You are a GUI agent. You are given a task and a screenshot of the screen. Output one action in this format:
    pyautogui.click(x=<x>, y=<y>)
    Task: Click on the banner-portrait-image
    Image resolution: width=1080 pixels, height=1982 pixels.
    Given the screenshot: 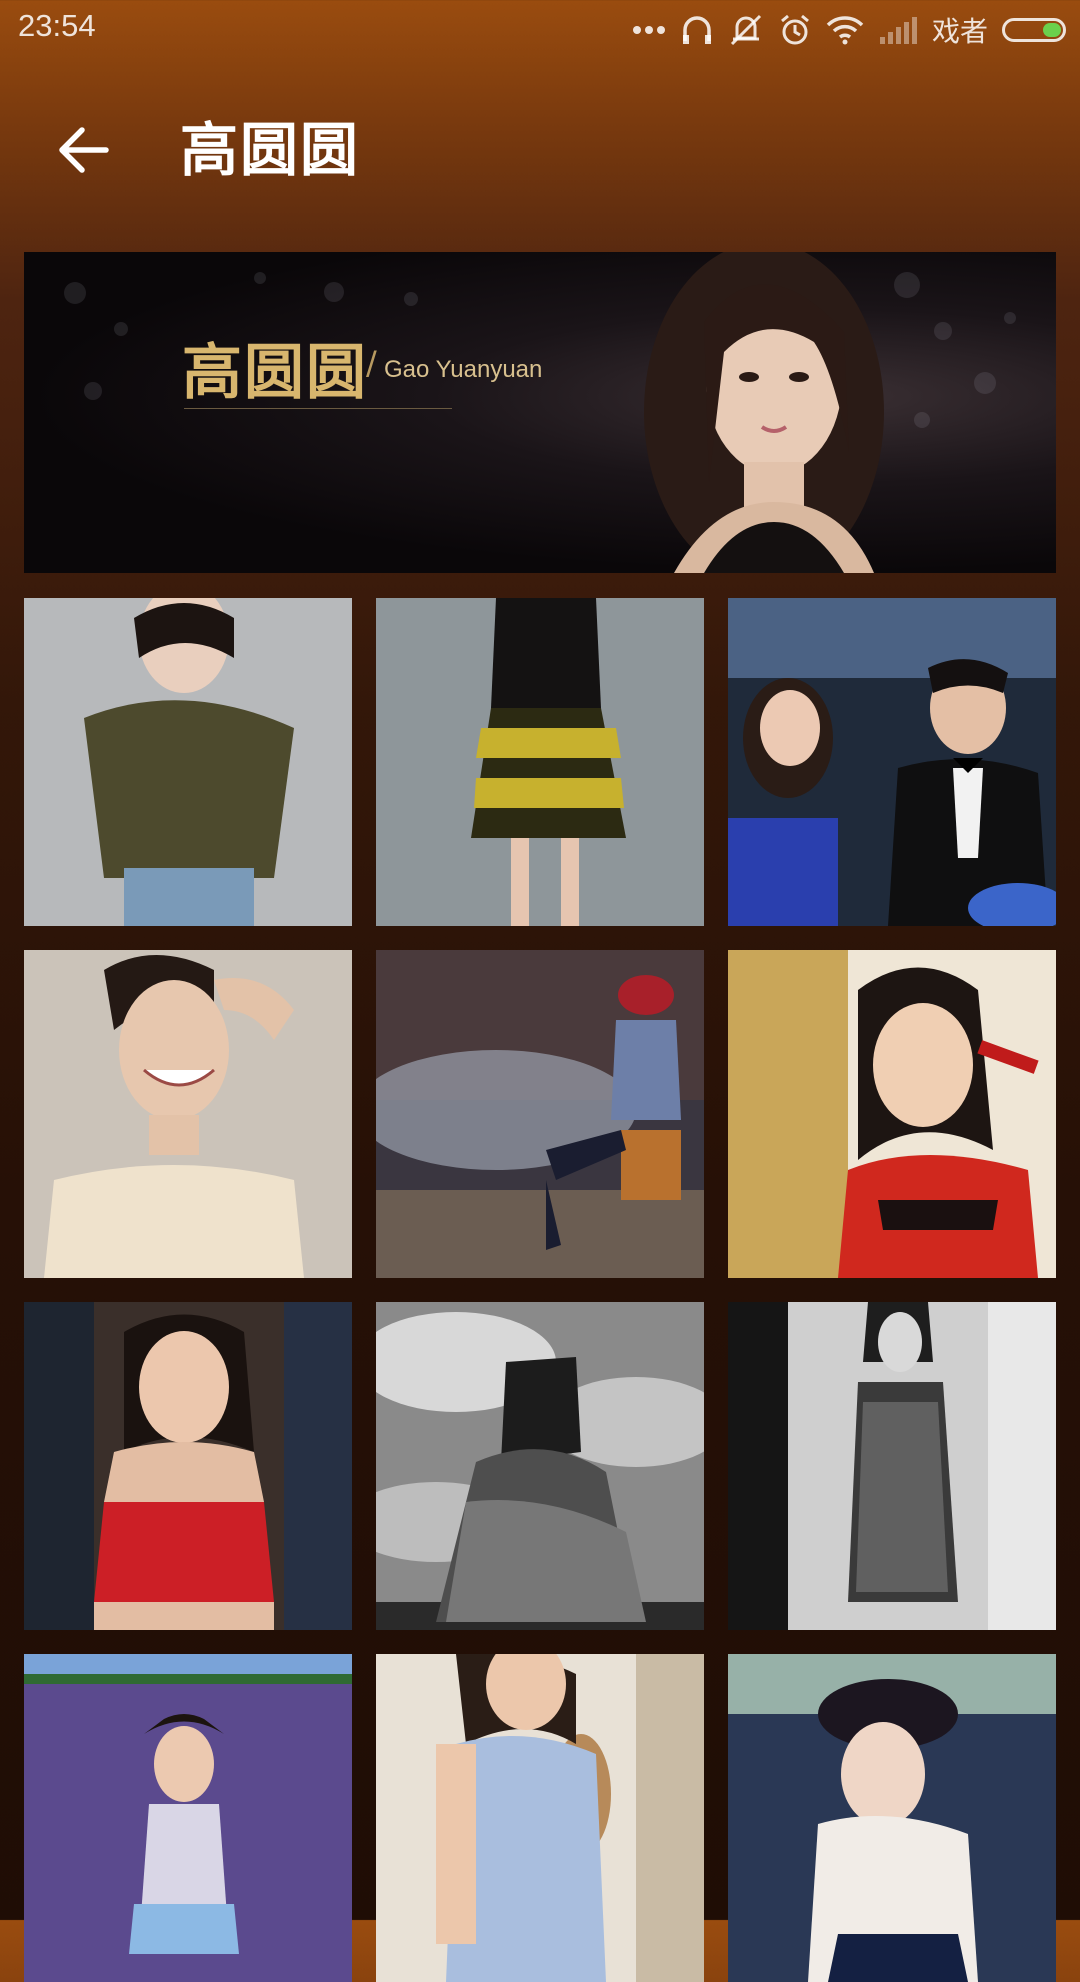 What is the action you would take?
    pyautogui.click(x=764, y=412)
    